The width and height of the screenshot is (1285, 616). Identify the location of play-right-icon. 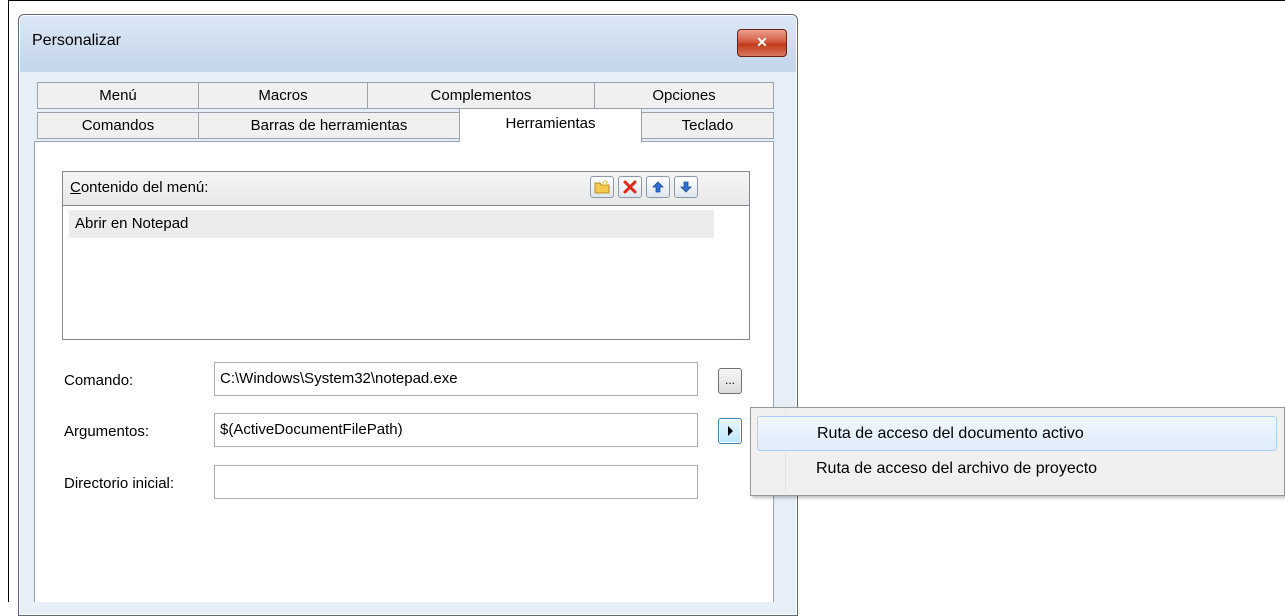
(730, 431).